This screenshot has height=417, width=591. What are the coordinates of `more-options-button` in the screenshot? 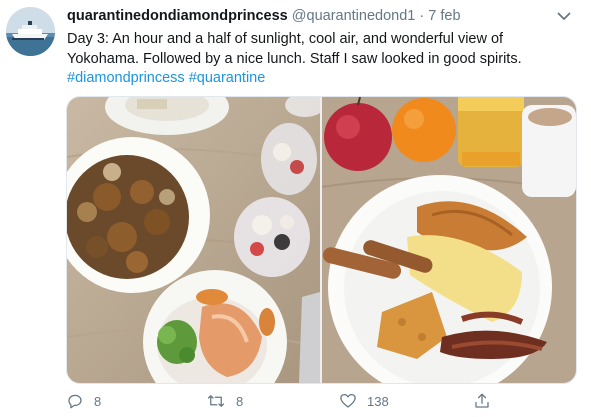 It's located at (564, 16).